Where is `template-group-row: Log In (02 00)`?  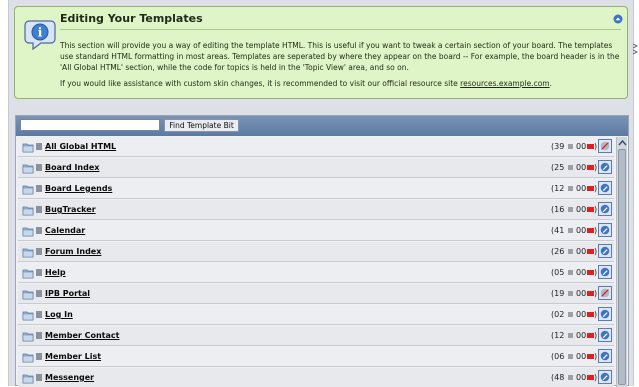
template-group-row: Log In (02 00) is located at coordinates (316, 315).